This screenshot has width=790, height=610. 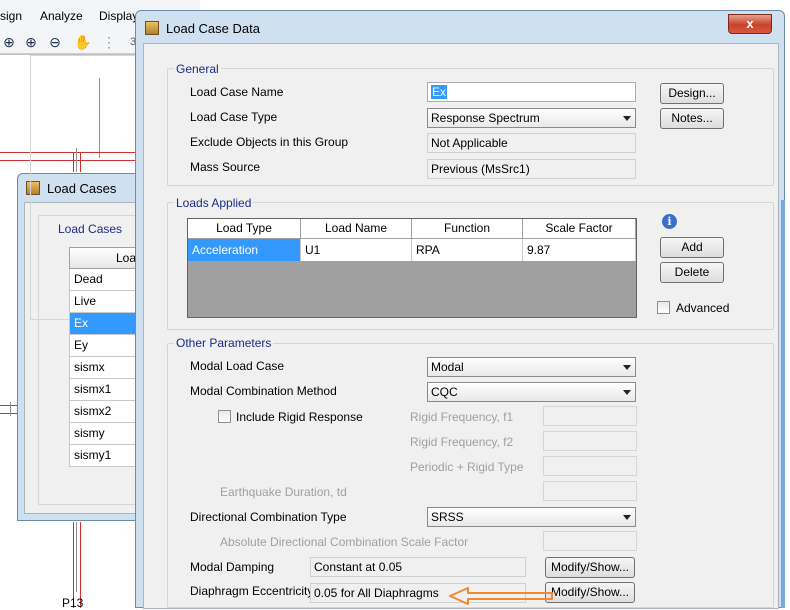 What do you see at coordinates (232, 567) in the screenshot?
I see `modal-damping-label: Modal Damping` at bounding box center [232, 567].